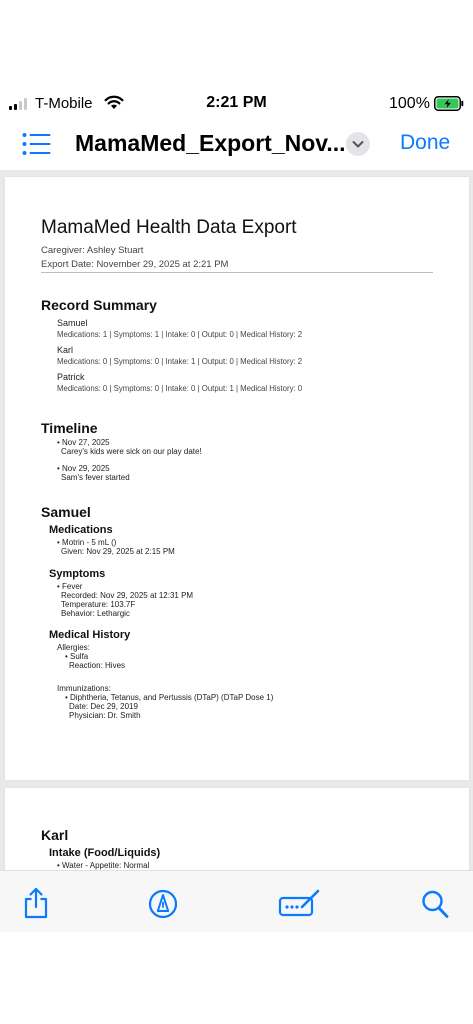  What do you see at coordinates (449, 103) in the screenshot?
I see `battery-charging-icon` at bounding box center [449, 103].